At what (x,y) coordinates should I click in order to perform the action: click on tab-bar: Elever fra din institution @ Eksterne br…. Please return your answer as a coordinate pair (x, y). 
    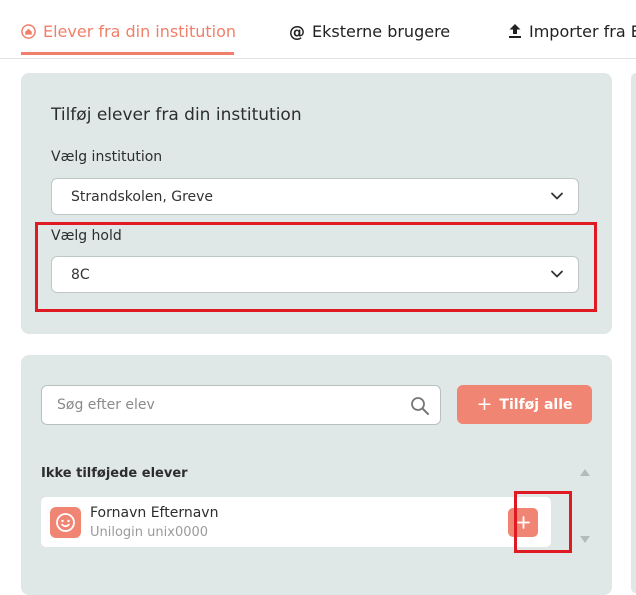
    Looking at the image, I should click on (318, 29).